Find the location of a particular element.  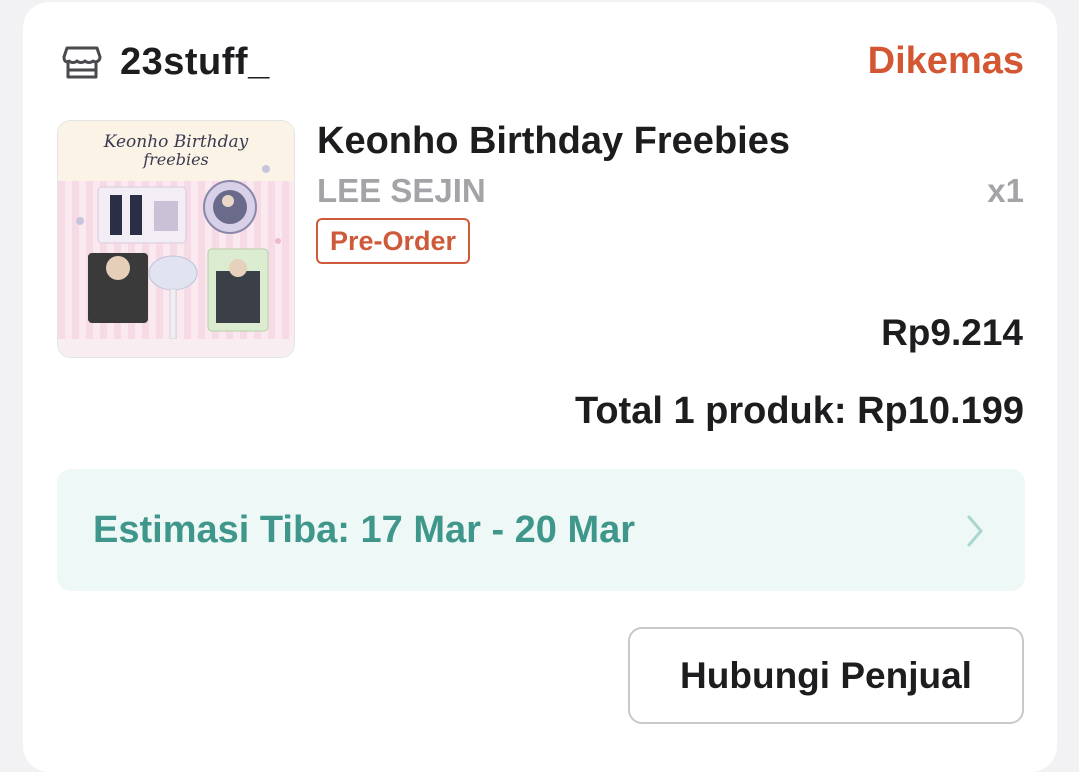

order-total: Total 1 produk: Rp10.199 is located at coordinates (799, 411).